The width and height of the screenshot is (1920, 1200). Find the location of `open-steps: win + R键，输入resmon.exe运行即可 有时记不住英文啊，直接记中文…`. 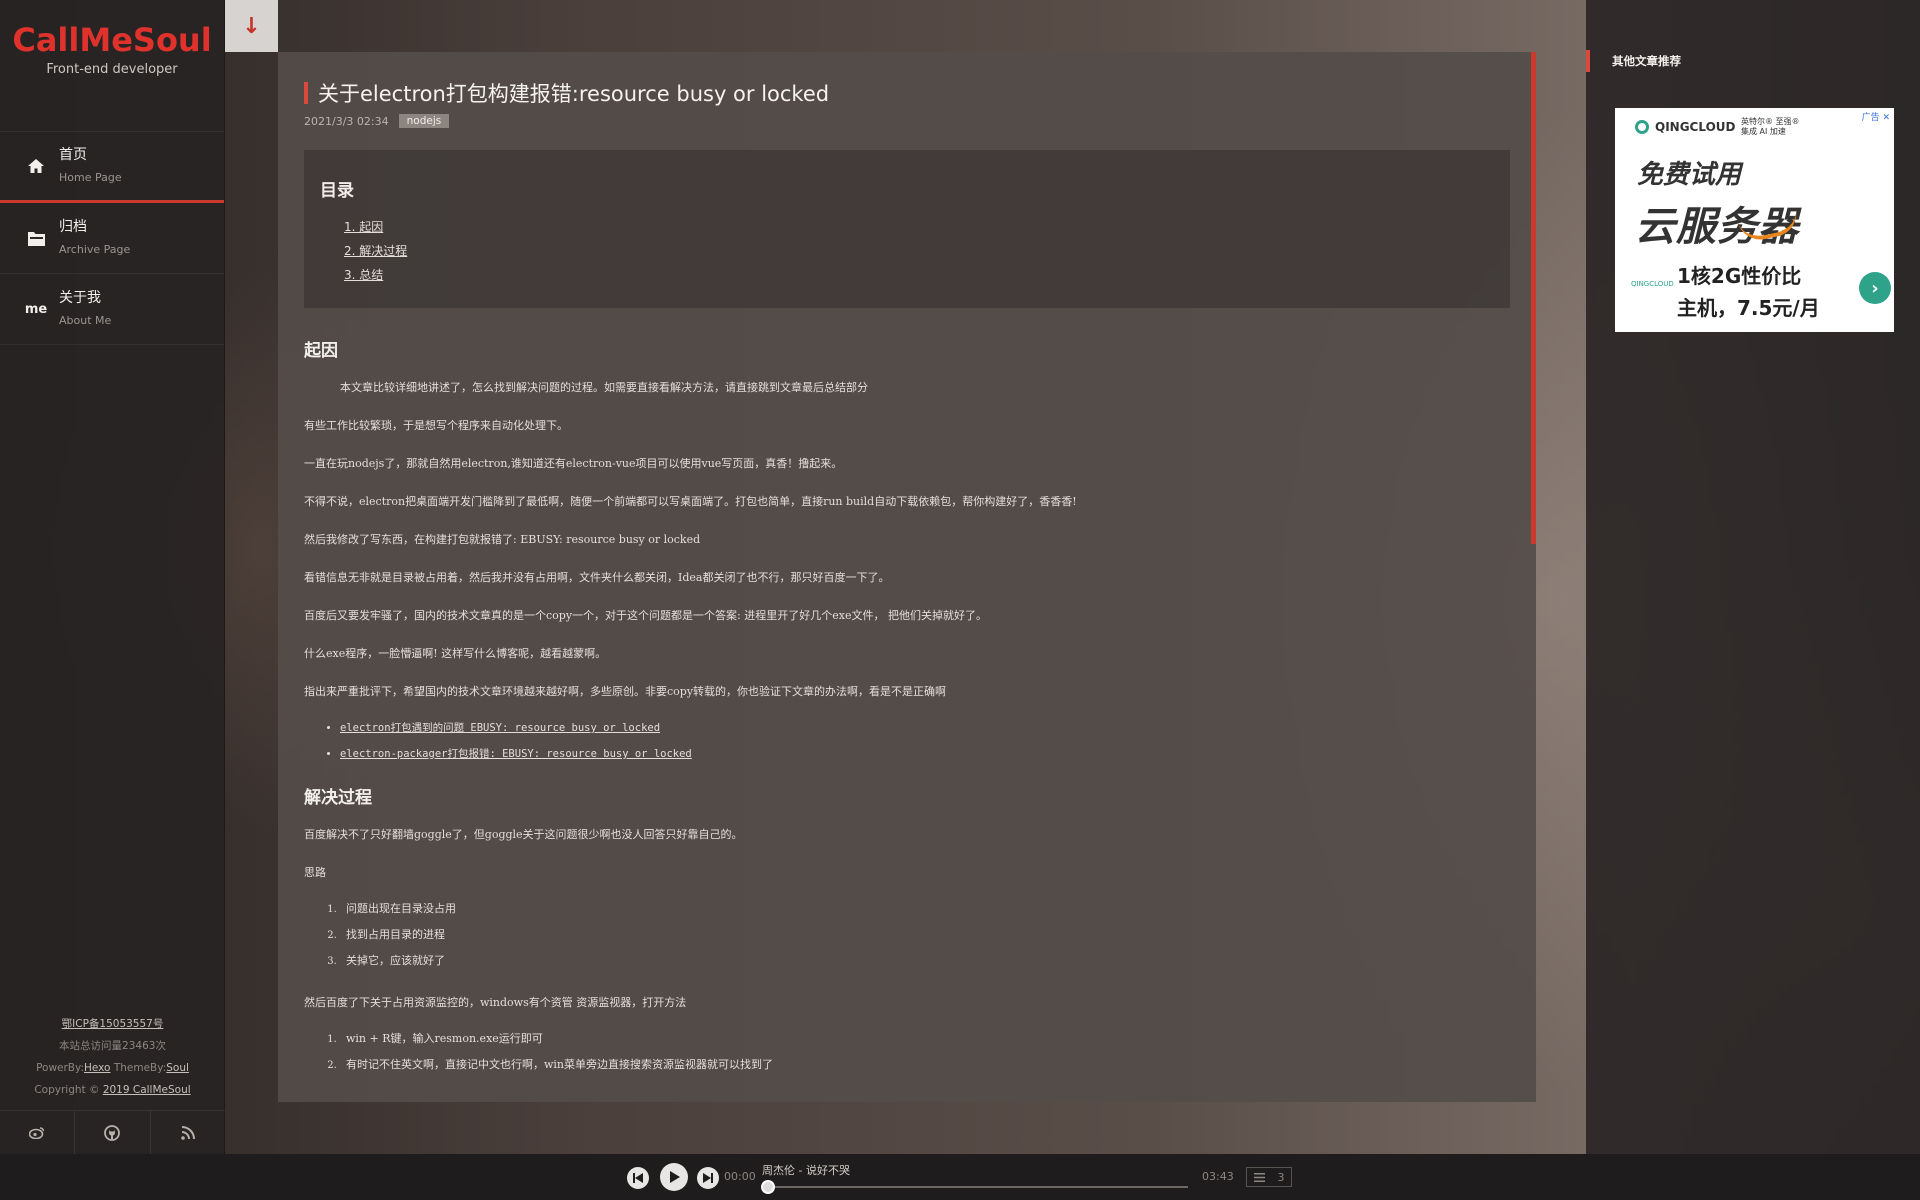

open-steps: win + R键，输入resmon.exe运行即可 有时记不住英文啊，直接记中文… is located at coordinates (907, 1052).